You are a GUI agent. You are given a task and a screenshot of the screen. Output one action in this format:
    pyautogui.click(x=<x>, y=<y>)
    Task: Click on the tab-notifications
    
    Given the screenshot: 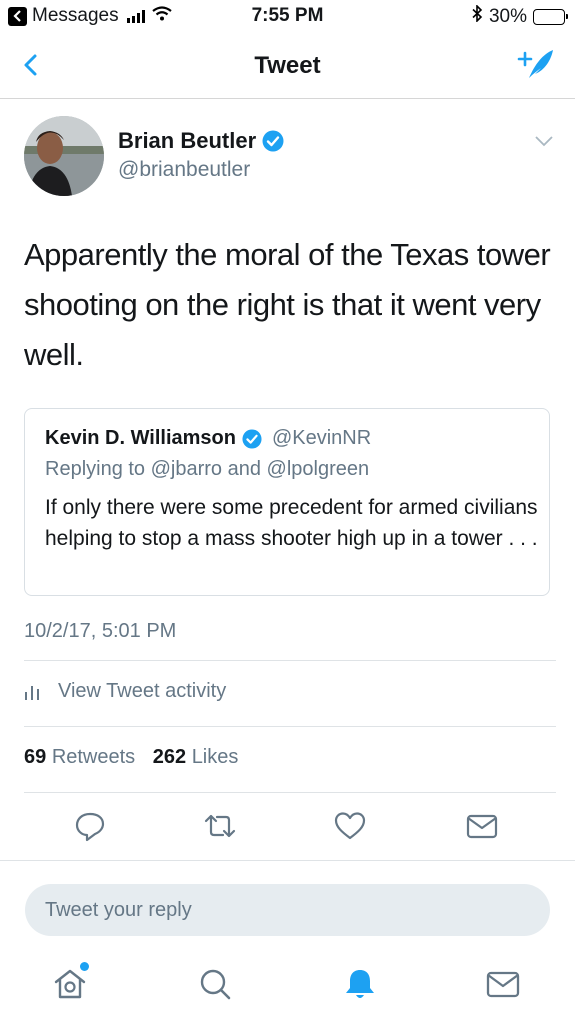 What is the action you would take?
    pyautogui.click(x=360, y=984)
    